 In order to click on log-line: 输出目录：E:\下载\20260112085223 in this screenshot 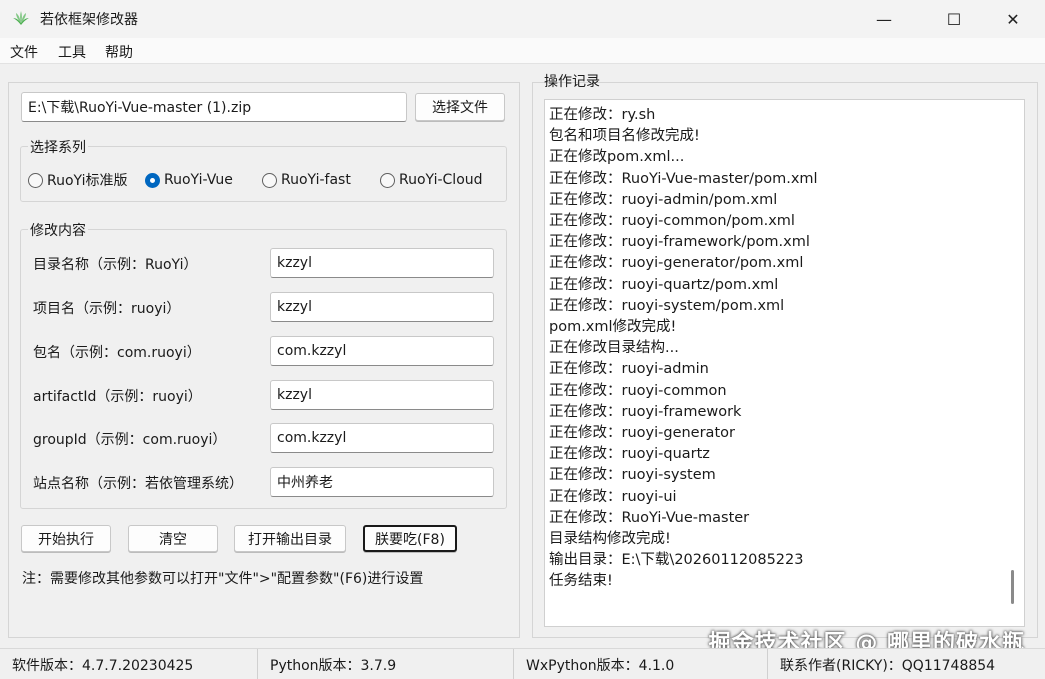, I will do `click(676, 560)`.